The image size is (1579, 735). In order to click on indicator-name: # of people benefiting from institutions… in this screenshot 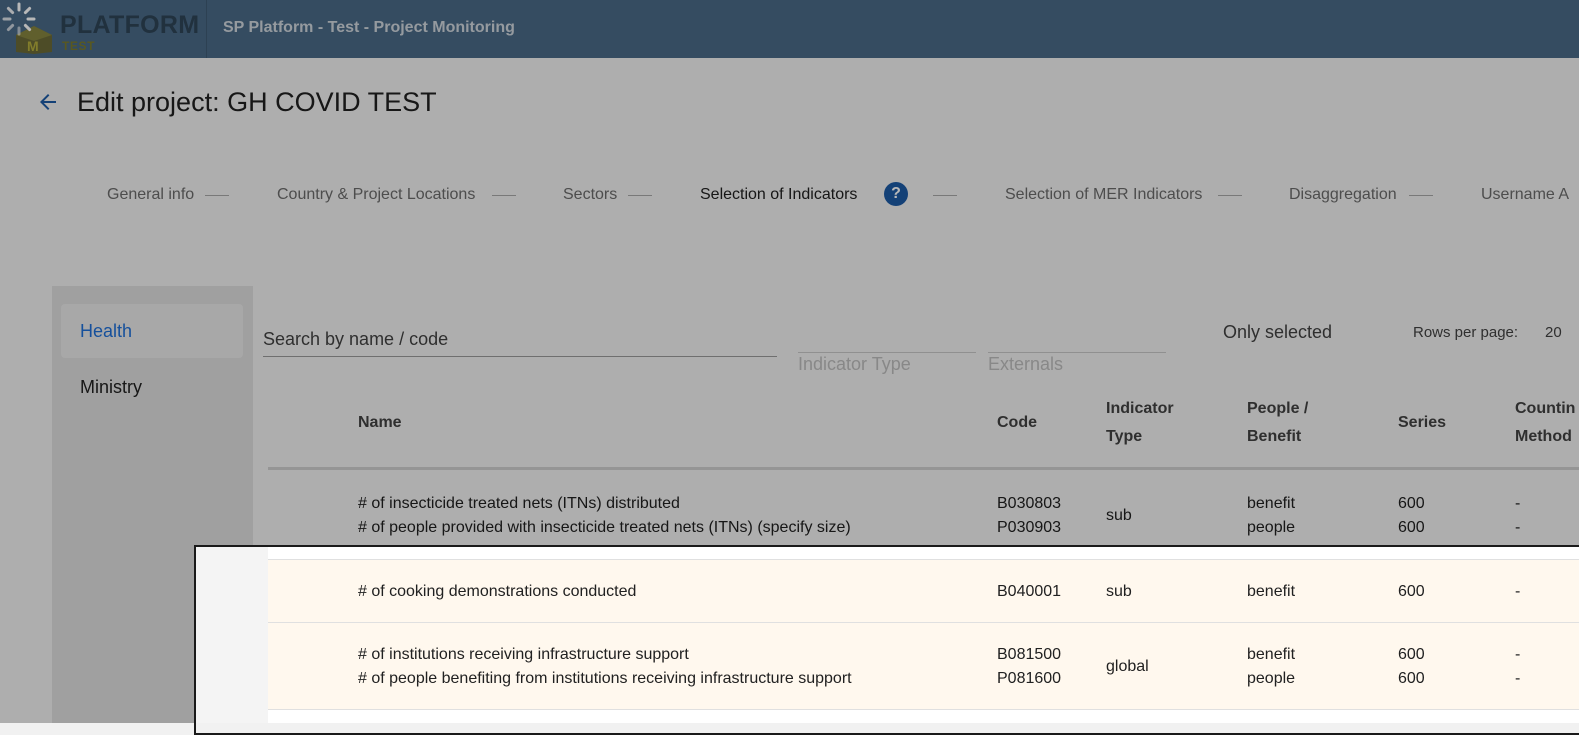, I will do `click(605, 678)`.